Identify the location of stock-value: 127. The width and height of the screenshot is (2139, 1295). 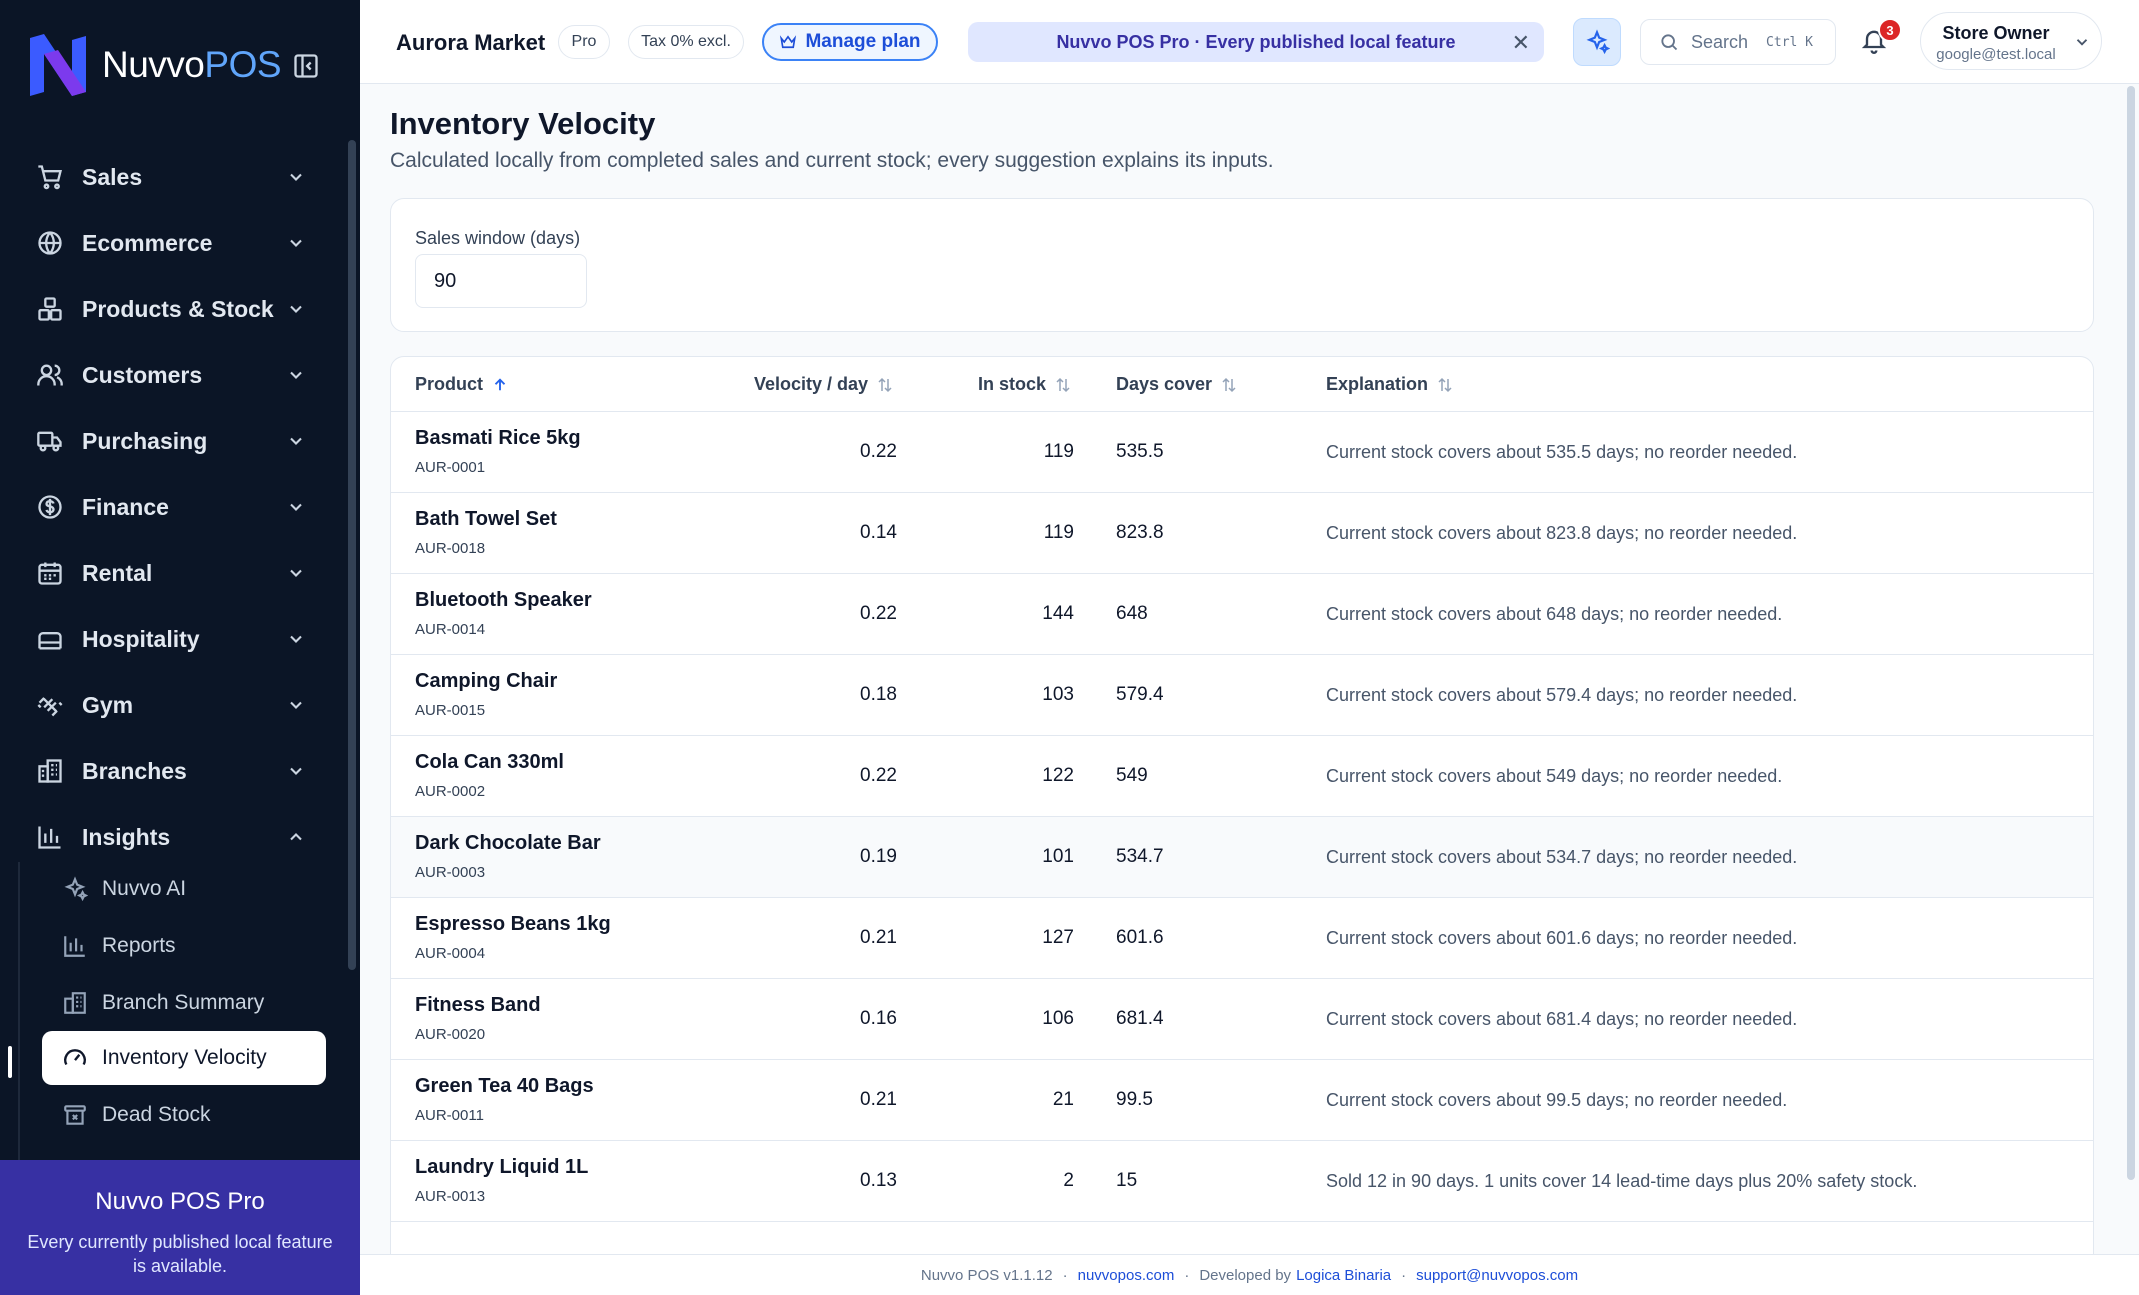
(1058, 937).